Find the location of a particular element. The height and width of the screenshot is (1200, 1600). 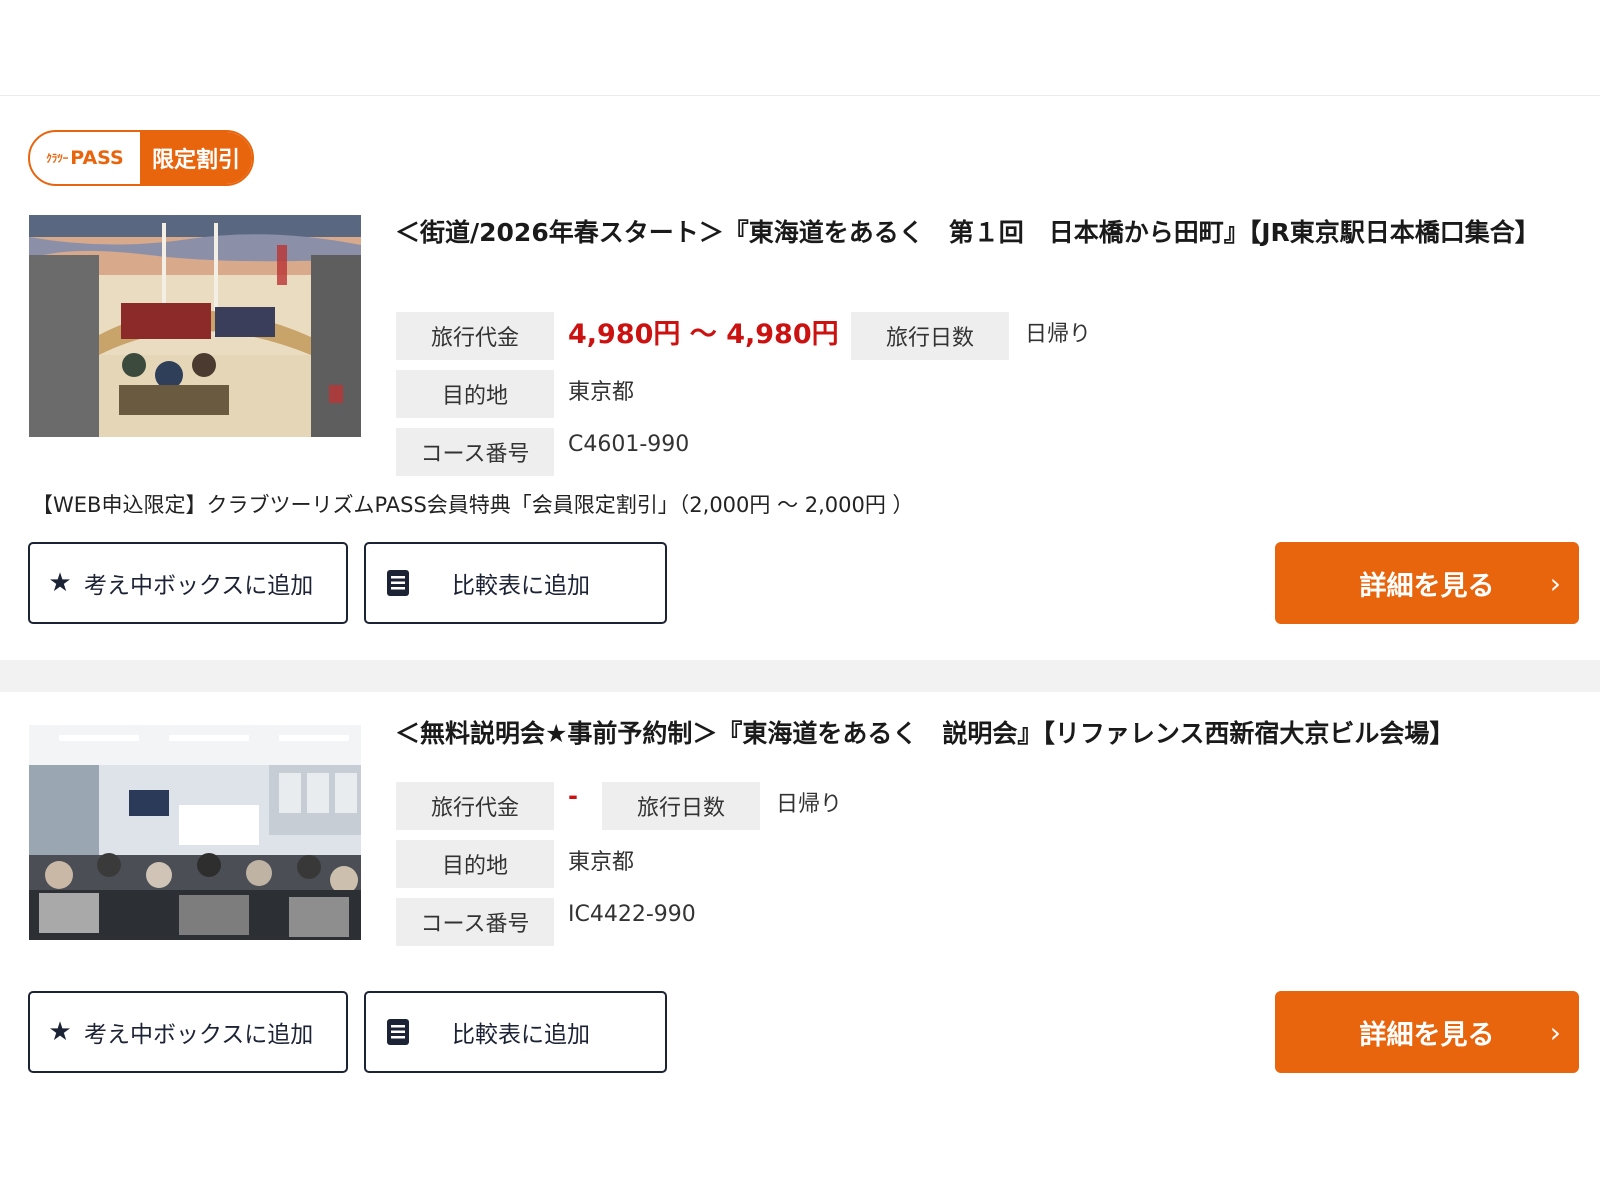

tour-image-seminar is located at coordinates (195, 832).